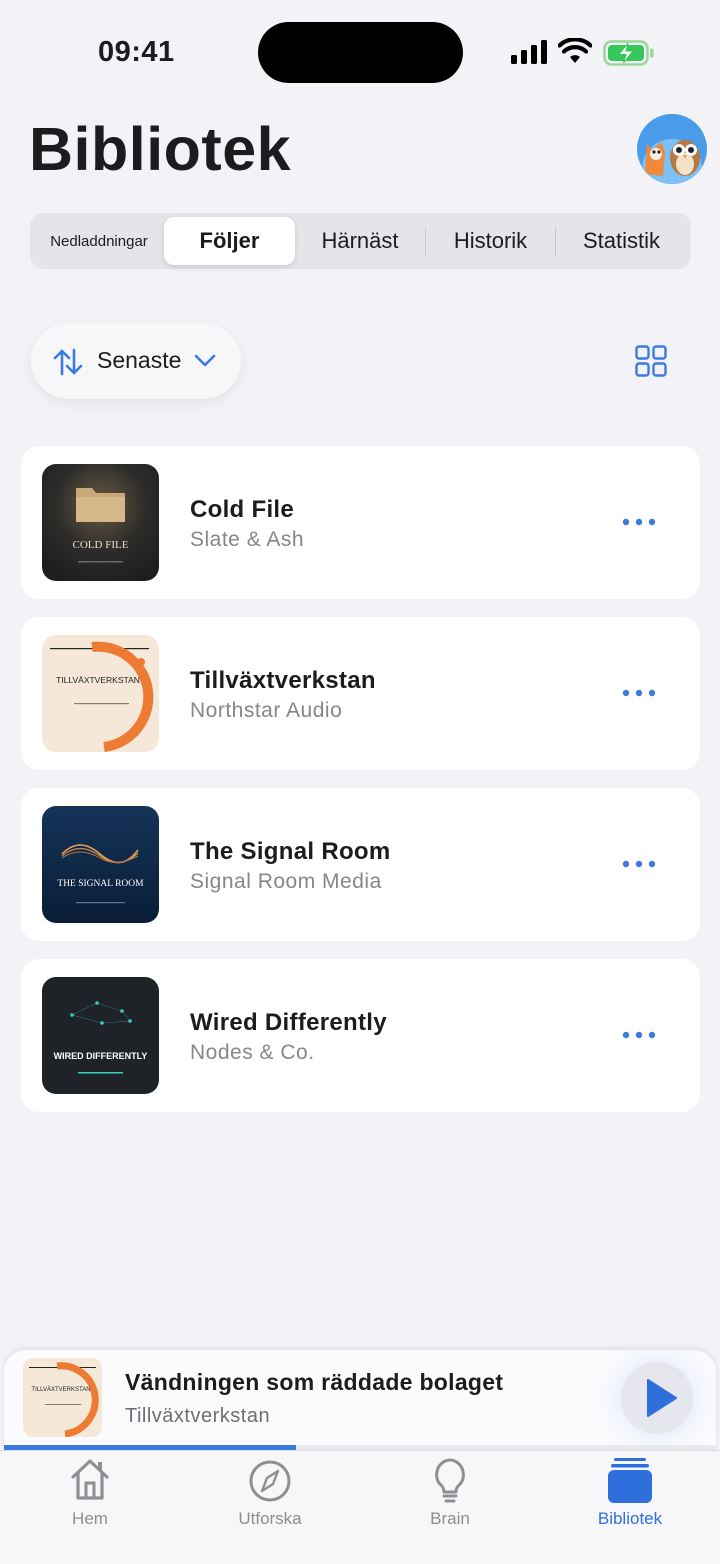 This screenshot has width=720, height=1564. I want to click on compass-icon, so click(270, 1481).